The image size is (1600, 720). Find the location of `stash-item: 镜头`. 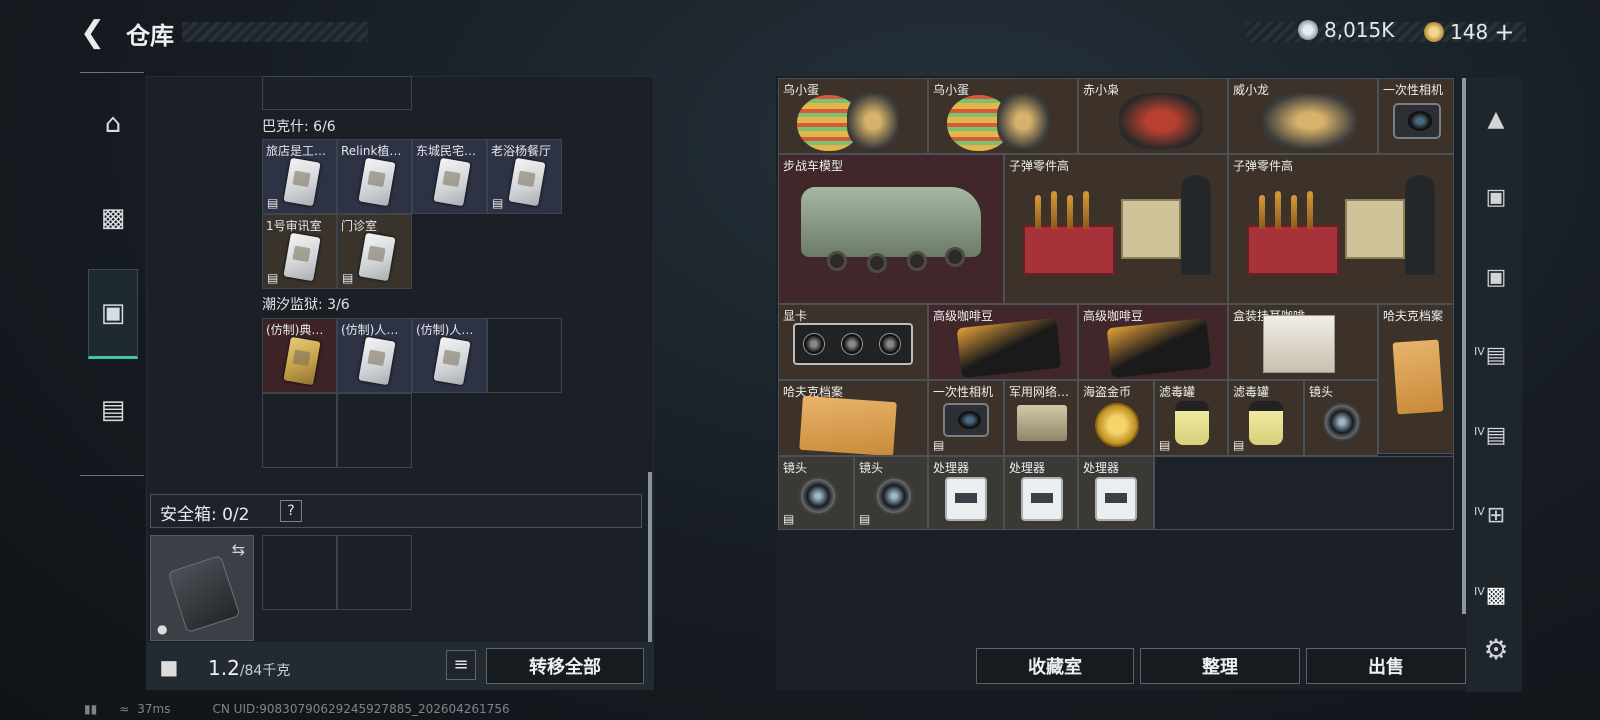

stash-item: 镜头 is located at coordinates (1341, 418).